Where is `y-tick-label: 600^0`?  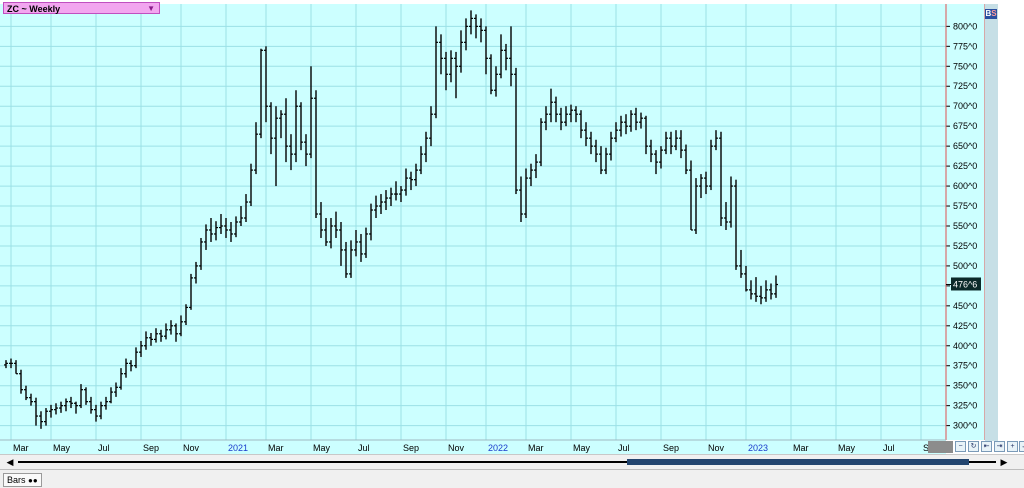 y-tick-label: 600^0 is located at coordinates (965, 186).